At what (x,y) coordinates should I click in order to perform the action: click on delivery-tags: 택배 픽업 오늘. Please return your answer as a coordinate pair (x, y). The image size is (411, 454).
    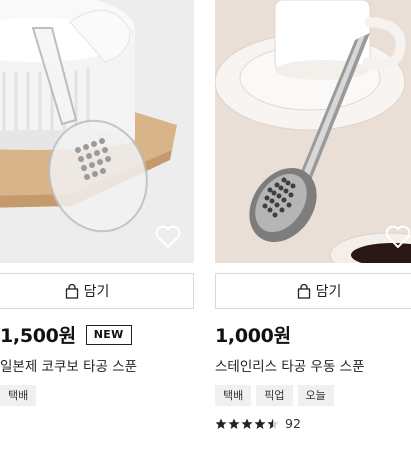
    Looking at the image, I should click on (274, 395).